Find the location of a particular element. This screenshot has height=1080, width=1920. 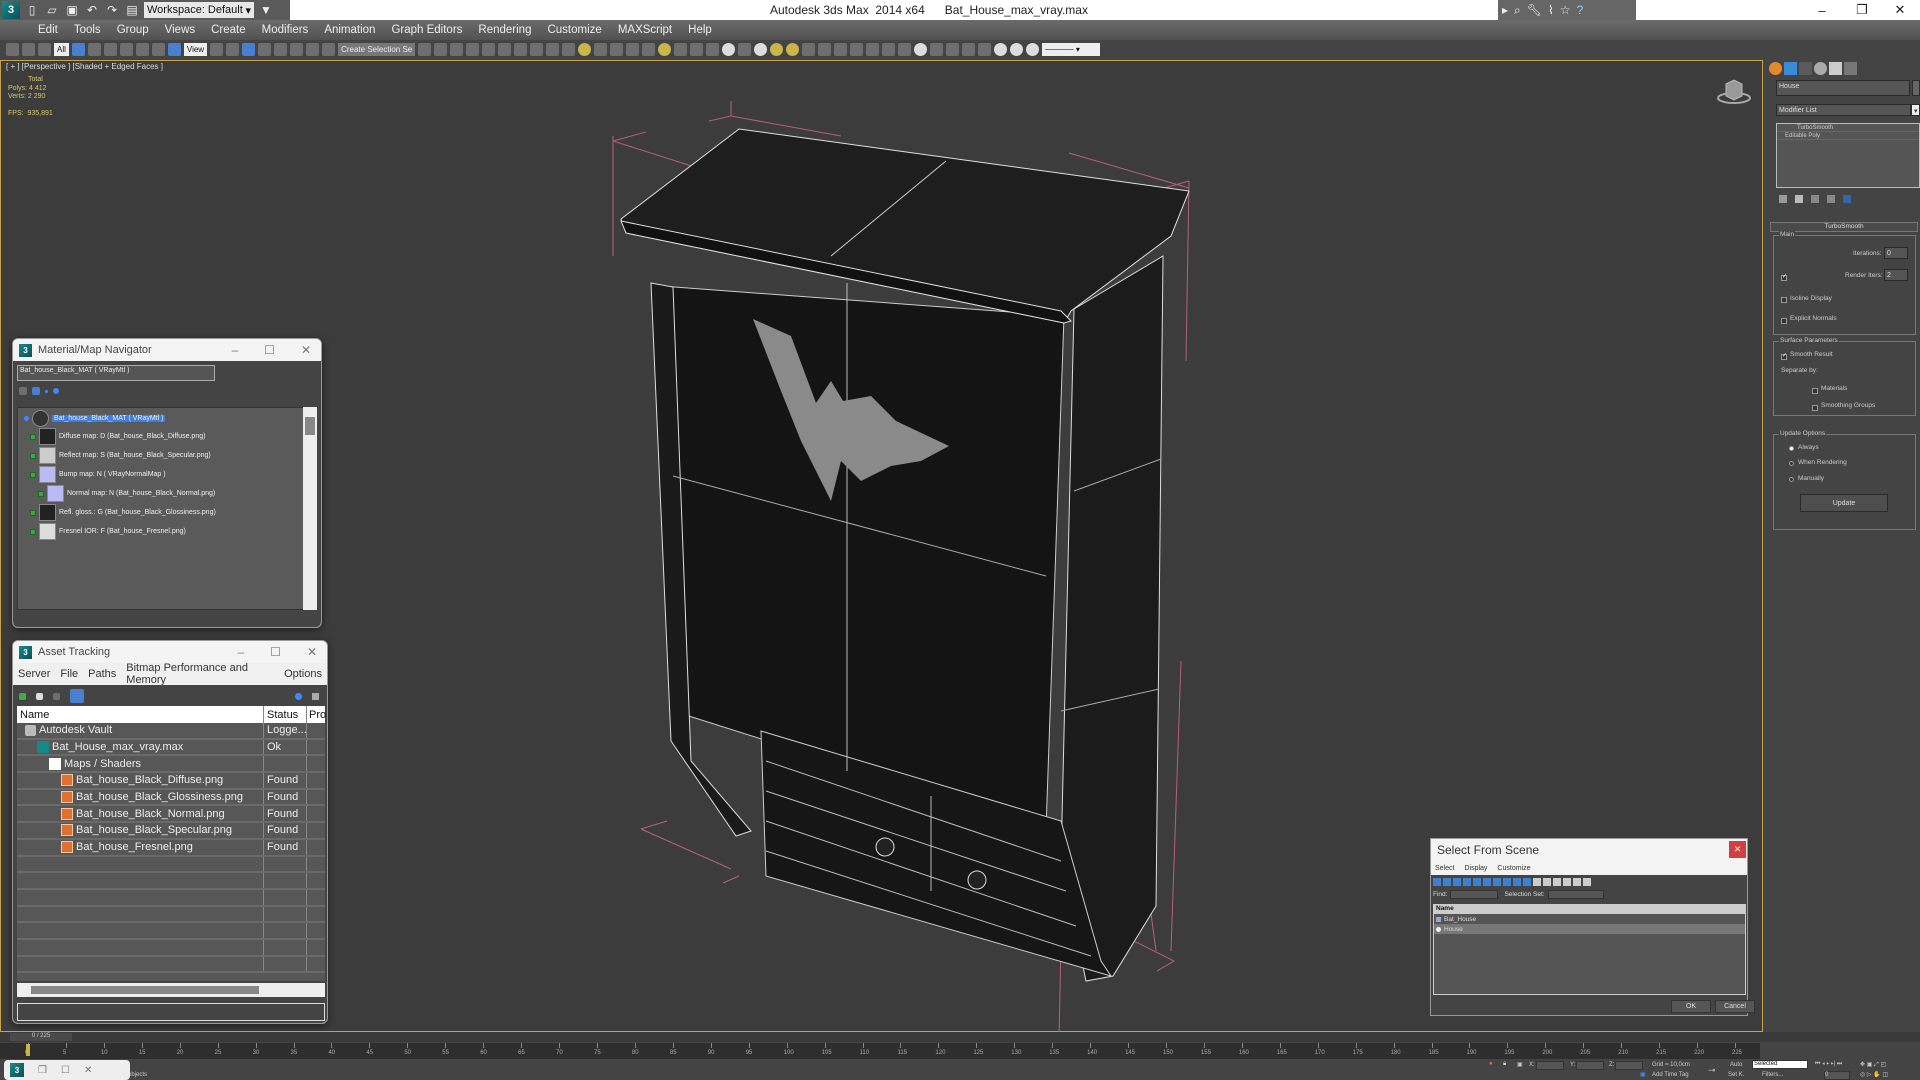

minimize-icon: – is located at coordinates (240, 652).